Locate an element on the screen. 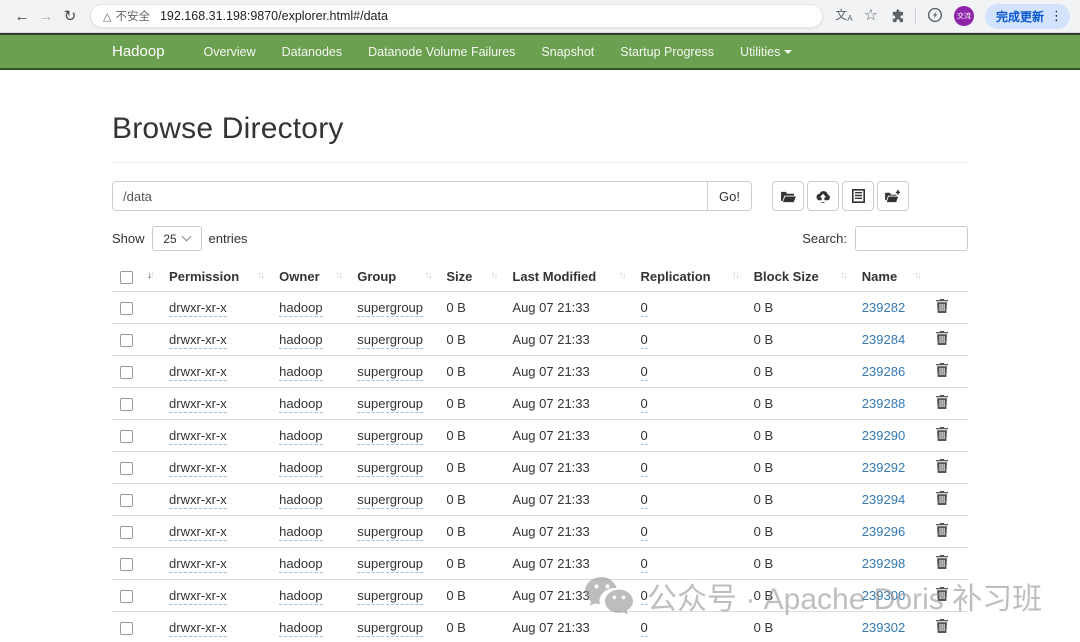  extensions-puzzle-icon is located at coordinates (896, 16).